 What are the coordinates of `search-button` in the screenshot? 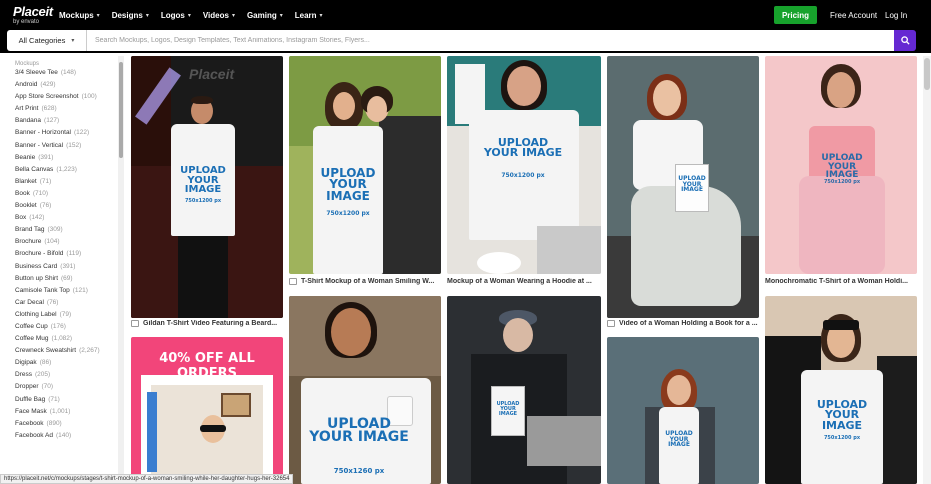 It's located at (905, 40).